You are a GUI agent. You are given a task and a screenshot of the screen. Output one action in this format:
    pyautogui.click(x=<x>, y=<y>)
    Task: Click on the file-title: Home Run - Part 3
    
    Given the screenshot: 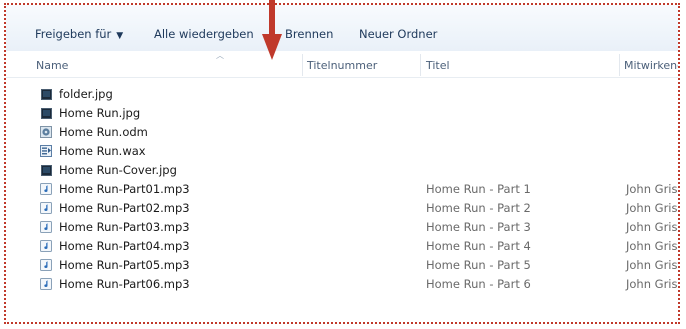 What is the action you would take?
    pyautogui.click(x=478, y=227)
    